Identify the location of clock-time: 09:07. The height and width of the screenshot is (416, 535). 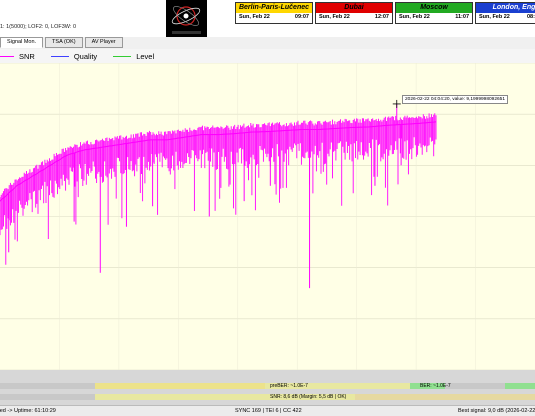
(301, 17).